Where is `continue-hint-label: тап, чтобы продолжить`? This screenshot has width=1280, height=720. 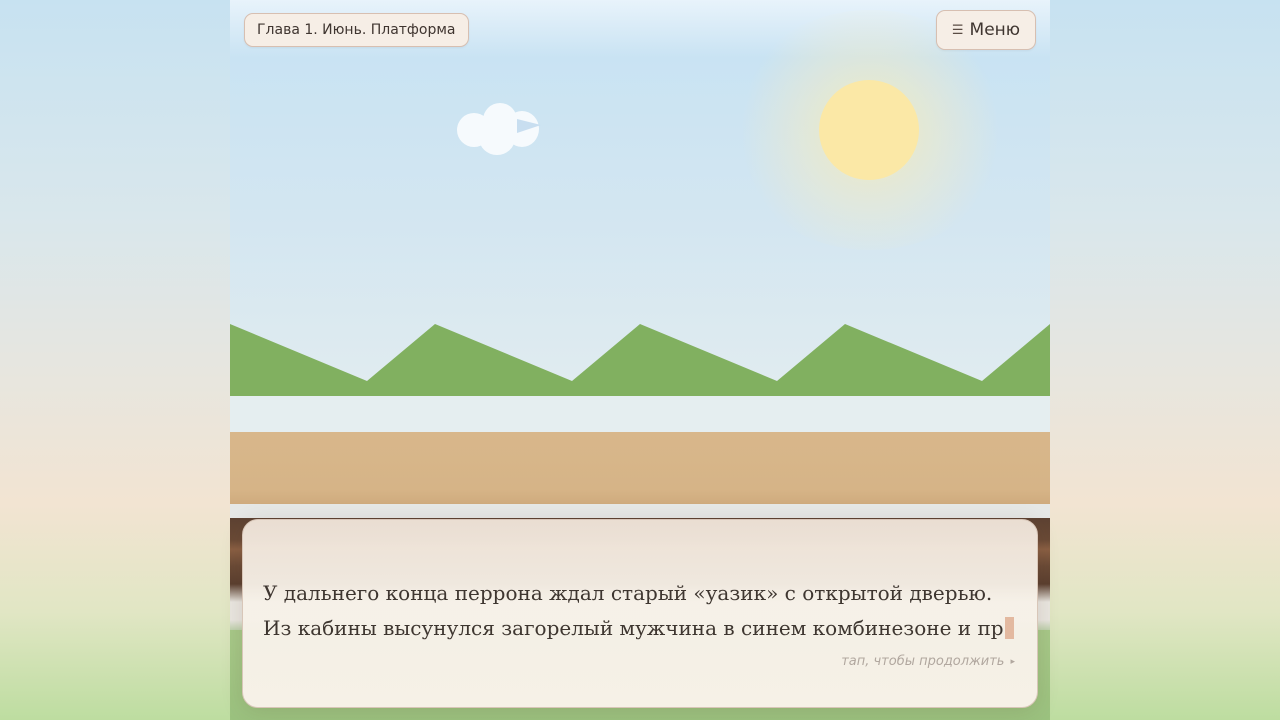 continue-hint-label: тап, чтобы продолжить is located at coordinates (923, 661).